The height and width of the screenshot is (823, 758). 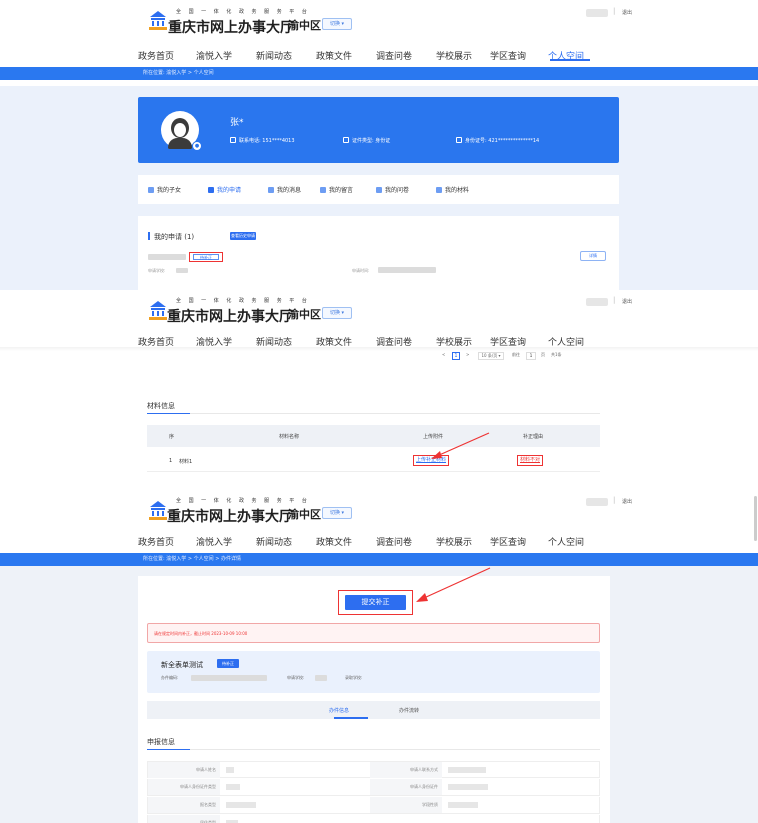 I want to click on my-applications-panel: 我的申请 (1) 查看历史申请 待补正 申请学校: 申请时间: 详情, so click(x=378, y=253).